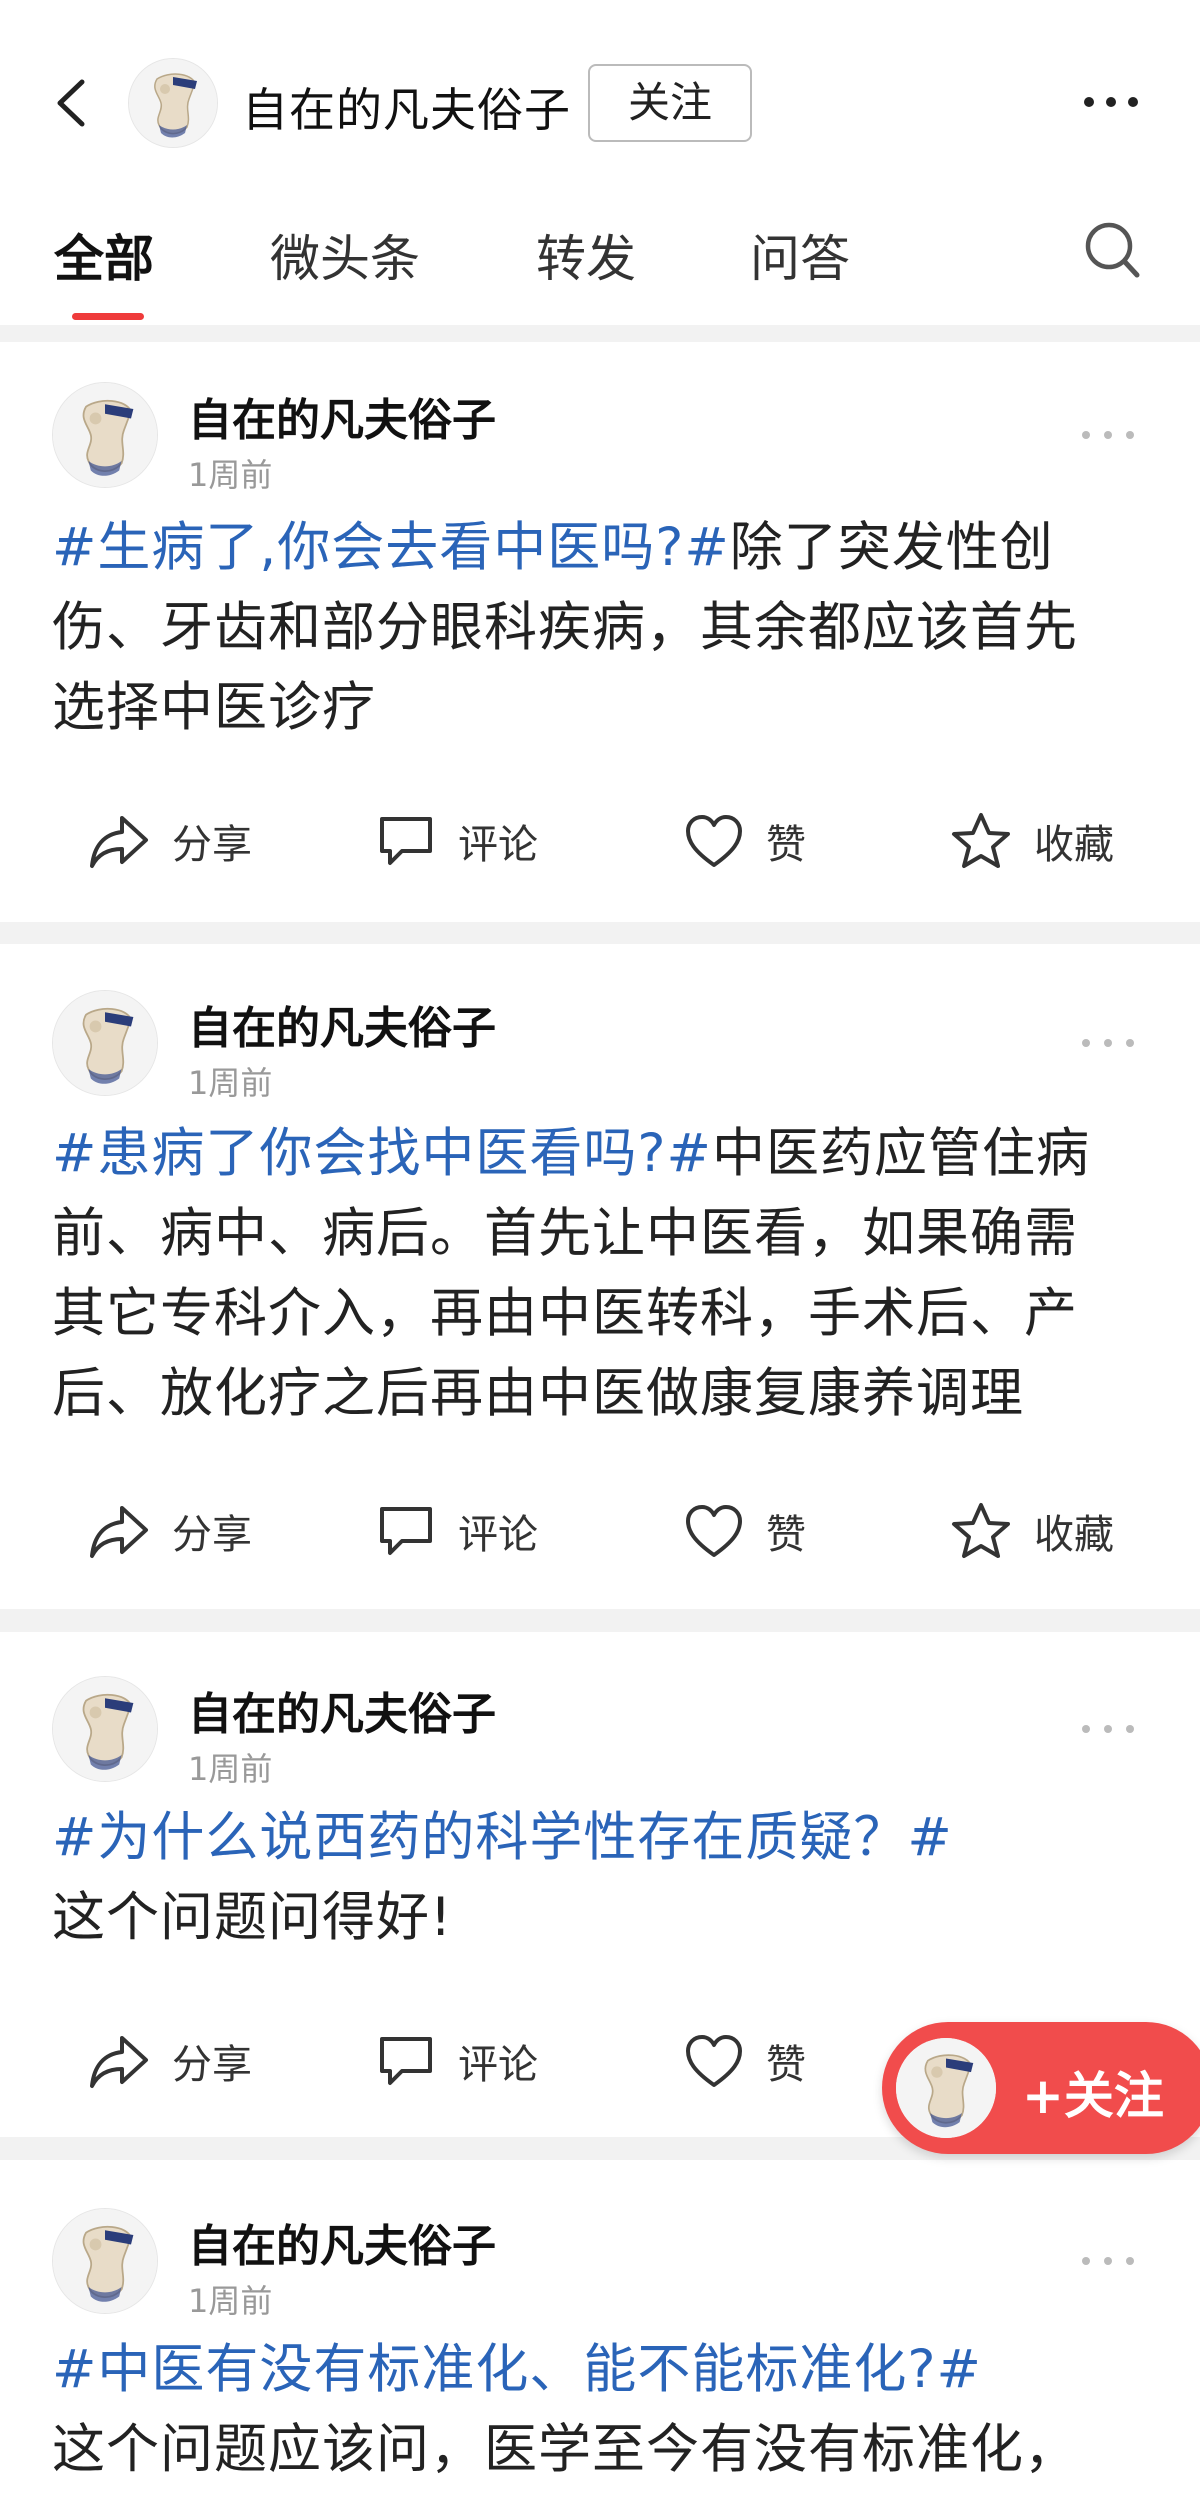  Describe the element at coordinates (108, 316) in the screenshot. I see `active-tab-indicator` at that location.